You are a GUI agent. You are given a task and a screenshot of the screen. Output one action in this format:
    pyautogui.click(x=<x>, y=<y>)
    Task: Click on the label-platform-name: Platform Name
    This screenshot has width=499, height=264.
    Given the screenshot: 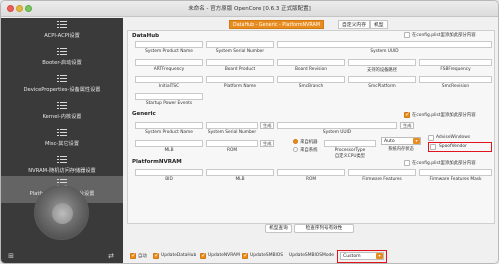 What is the action you would take?
    pyautogui.click(x=240, y=86)
    